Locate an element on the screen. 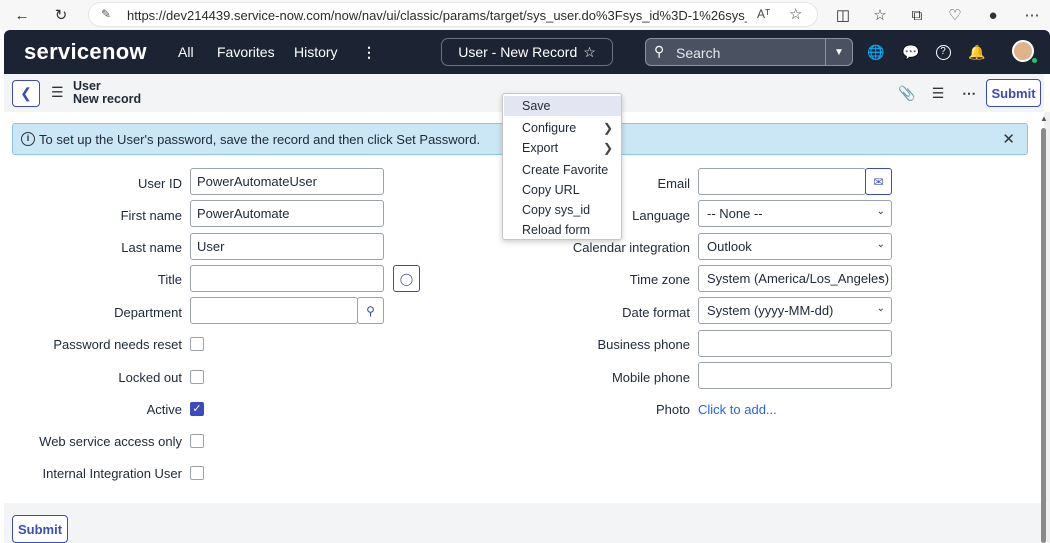 The height and width of the screenshot is (543, 1050). split-screen-icon: ◫ is located at coordinates (843, 15).